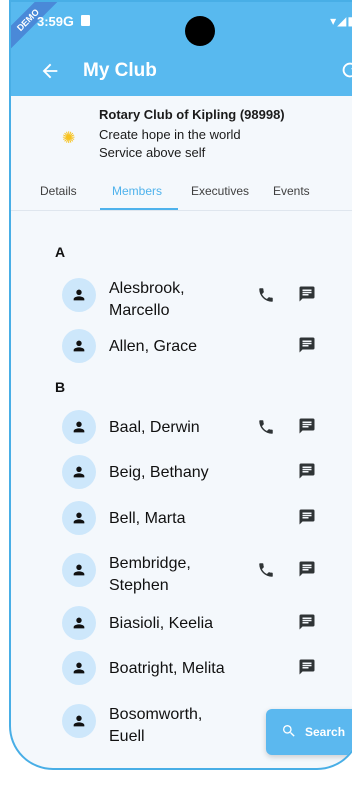  What do you see at coordinates (139, 209) in the screenshot?
I see `active-tab-indicator` at bounding box center [139, 209].